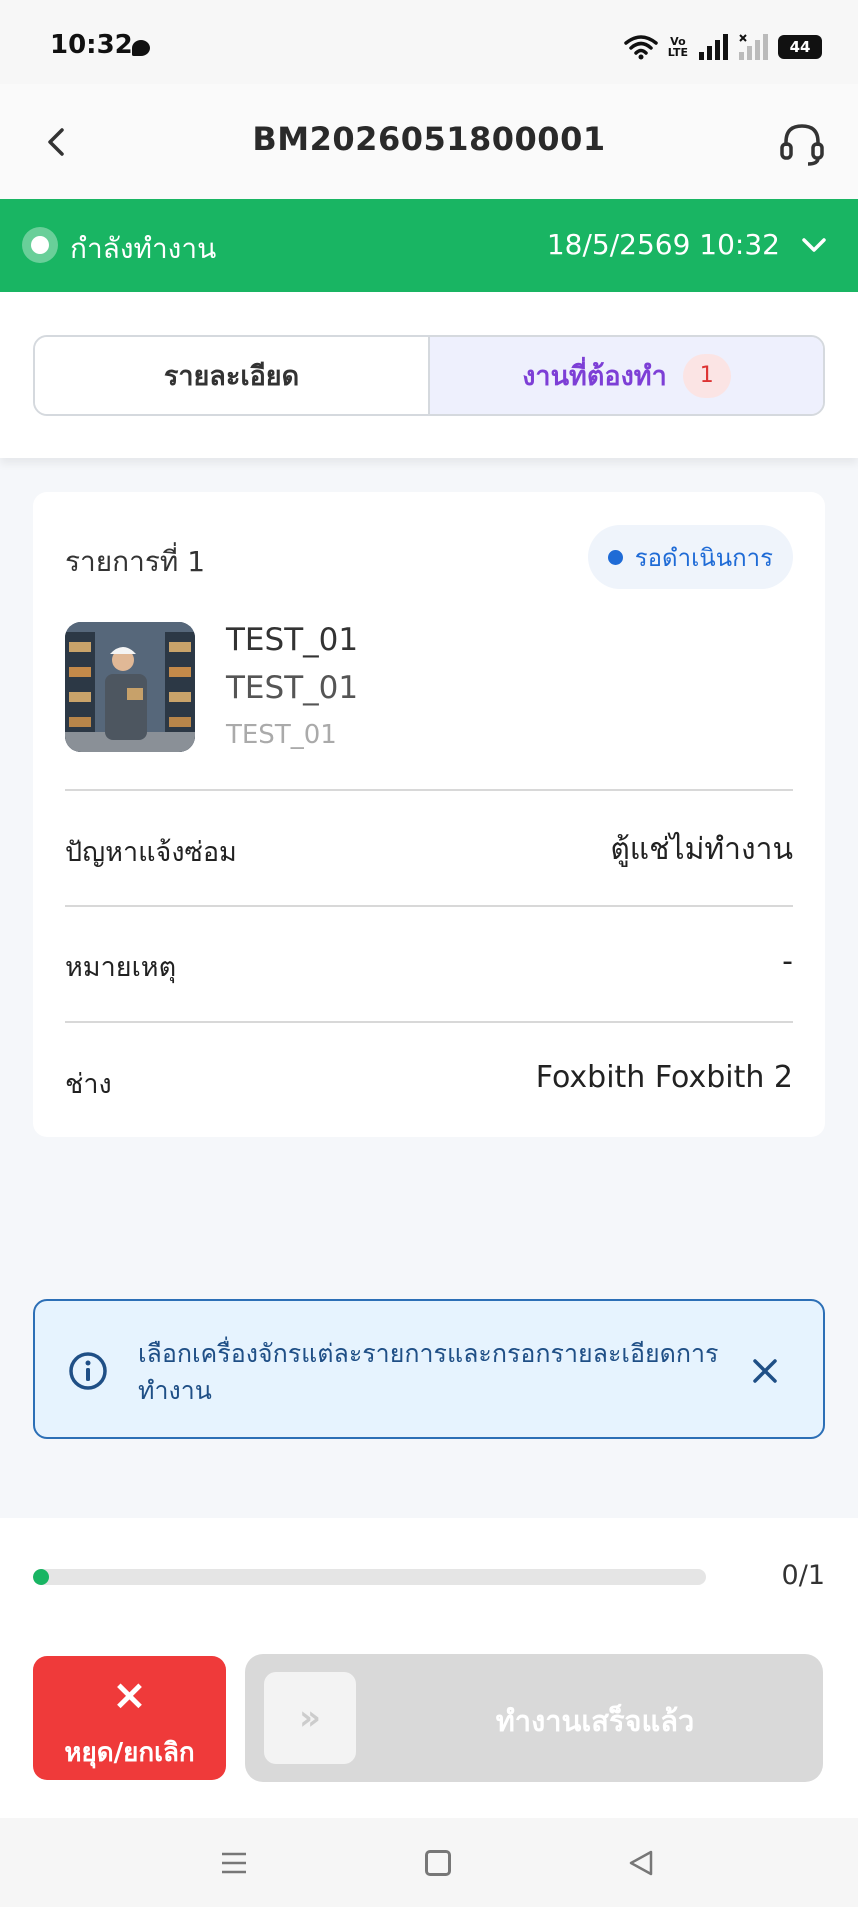 The height and width of the screenshot is (1907, 858). I want to click on tab-todo: งานที่ต้องทำ 1, so click(626, 375).